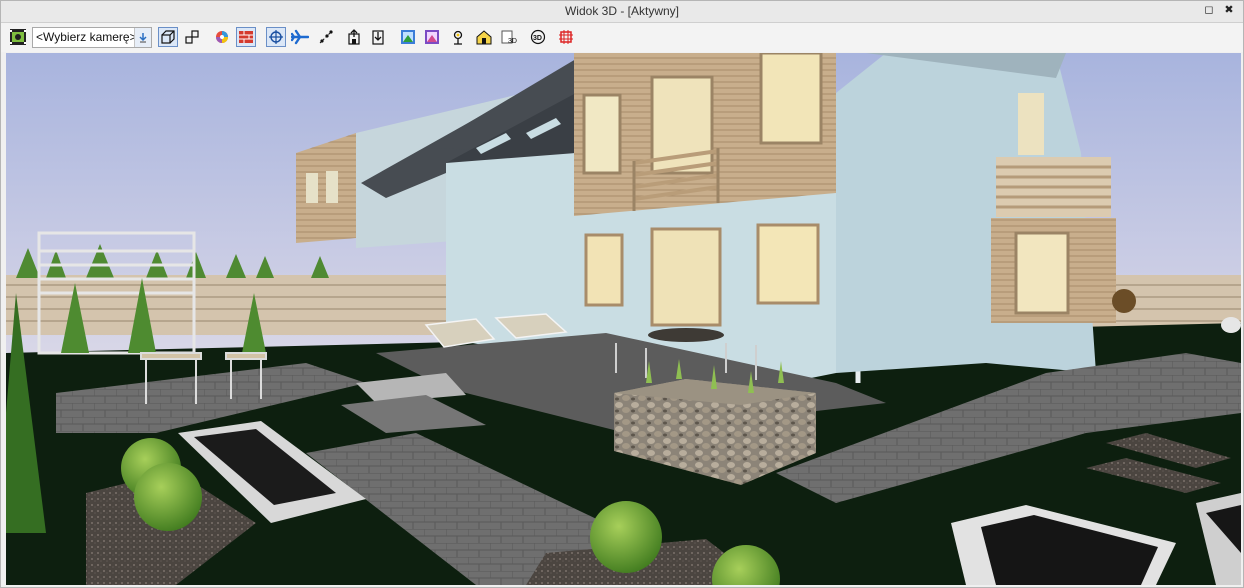 The image size is (1244, 588). I want to click on navigation-button, so click(276, 37).